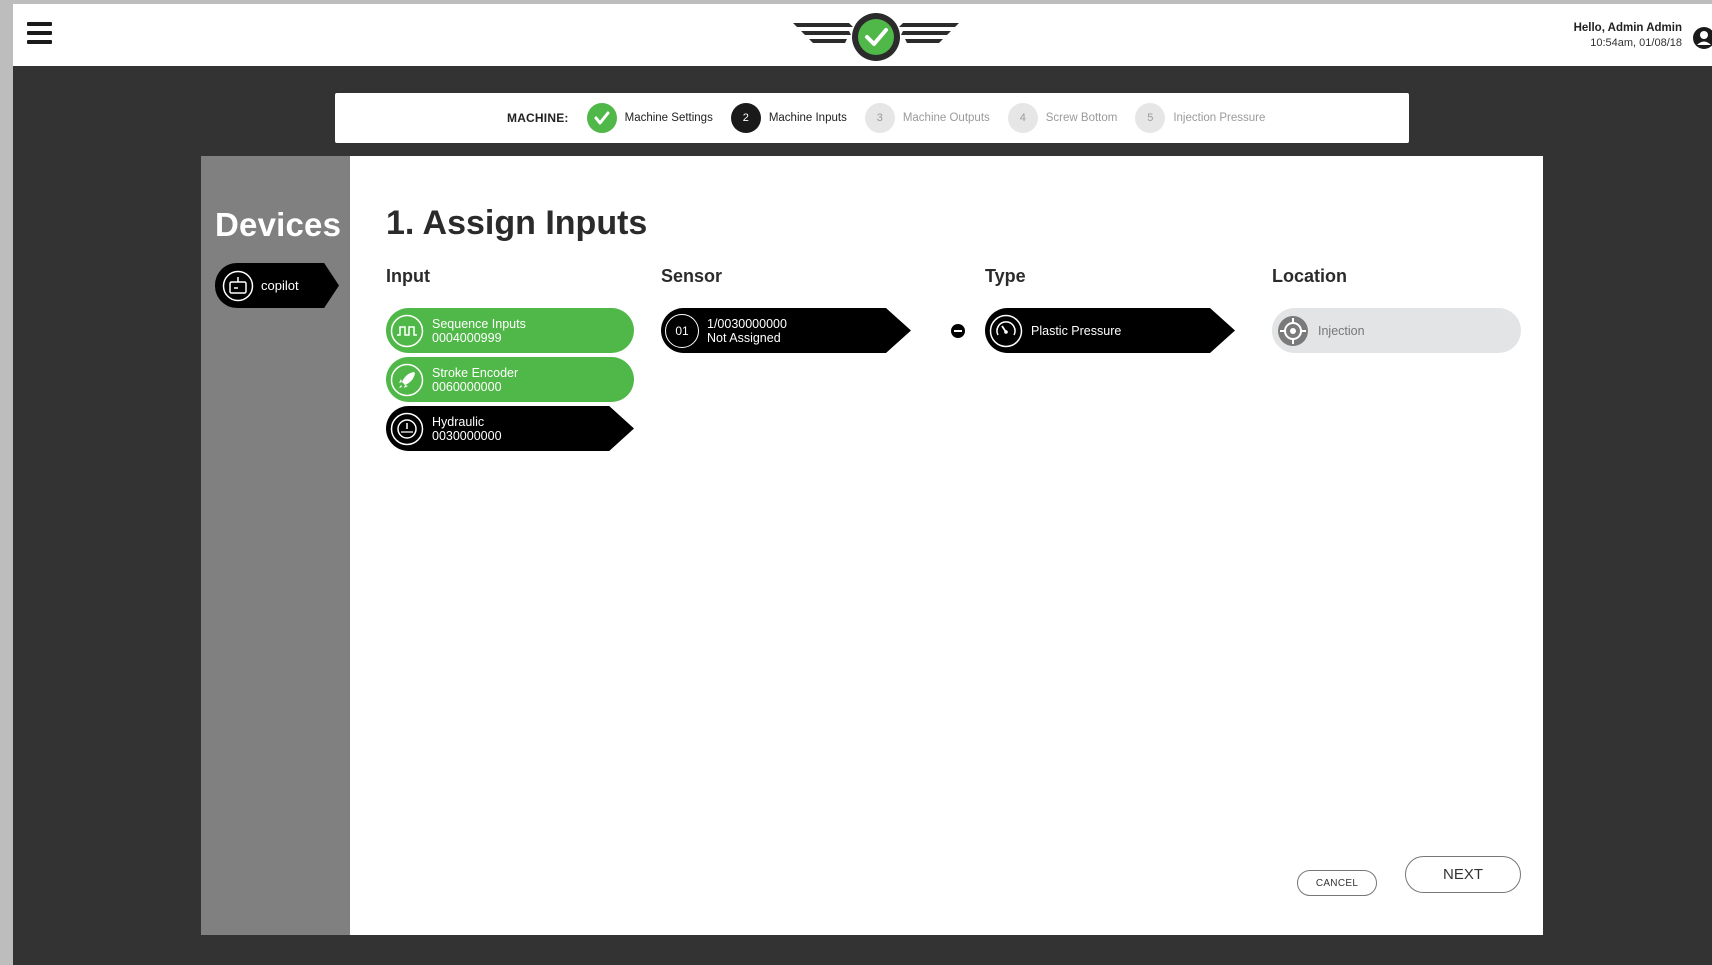  I want to click on column-header-input: Input, so click(408, 276).